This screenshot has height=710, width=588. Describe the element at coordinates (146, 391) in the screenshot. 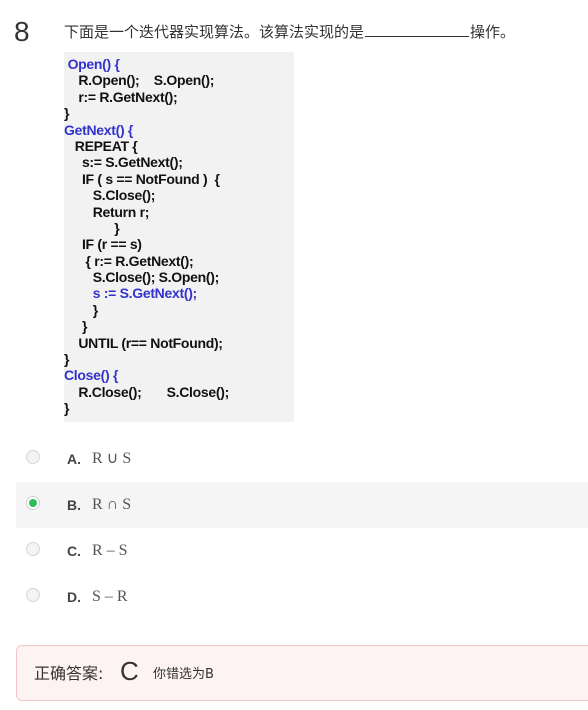

I see `code-line: R.Close(); S.Close();` at that location.